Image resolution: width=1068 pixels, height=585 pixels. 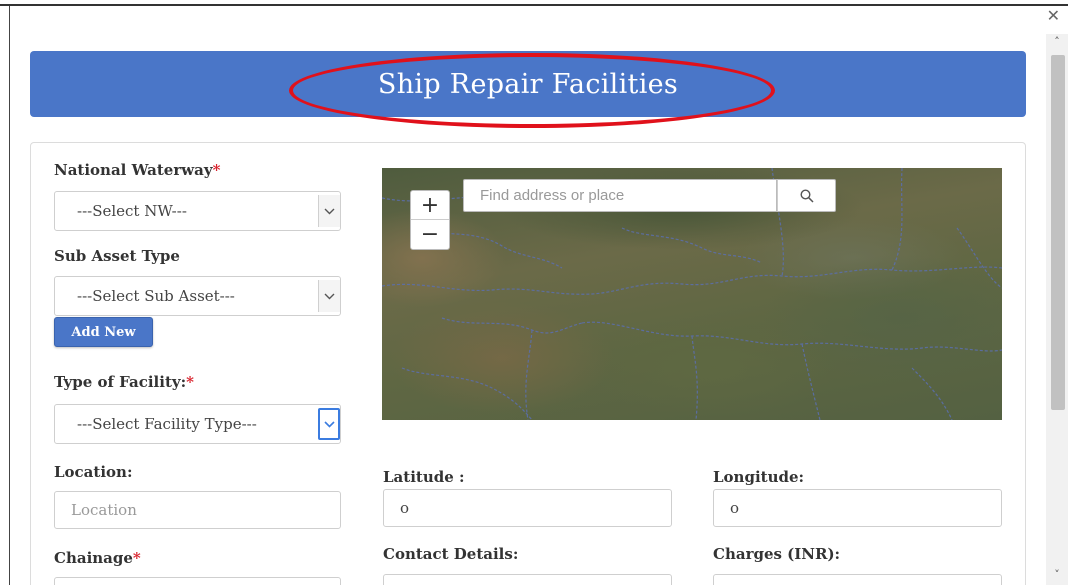 What do you see at coordinates (5, 295) in the screenshot?
I see `window-left-border` at bounding box center [5, 295].